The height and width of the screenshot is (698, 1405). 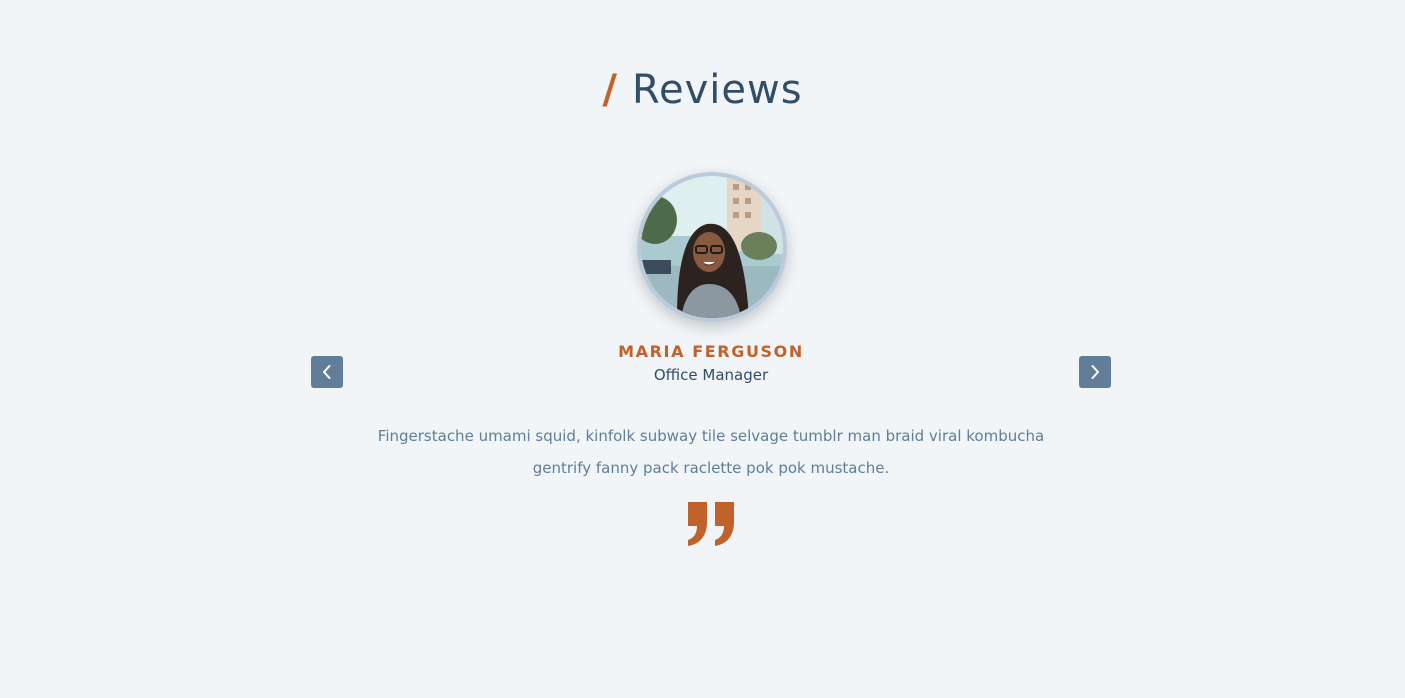 What do you see at coordinates (711, 351) in the screenshot?
I see `reviewer-name: Maria Ferguson` at bounding box center [711, 351].